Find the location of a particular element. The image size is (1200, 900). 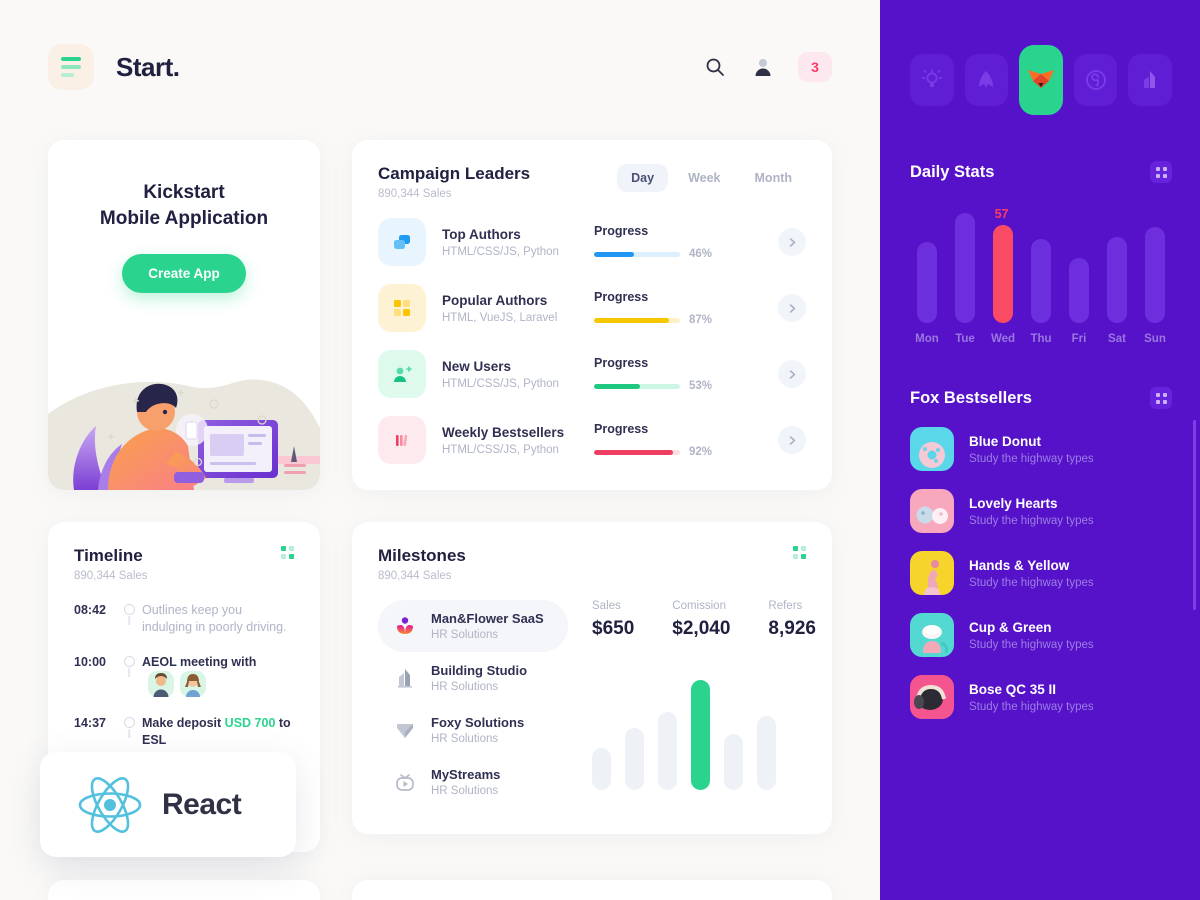

milestone-row: MyStreams HR Solutions is located at coordinates (473, 782).